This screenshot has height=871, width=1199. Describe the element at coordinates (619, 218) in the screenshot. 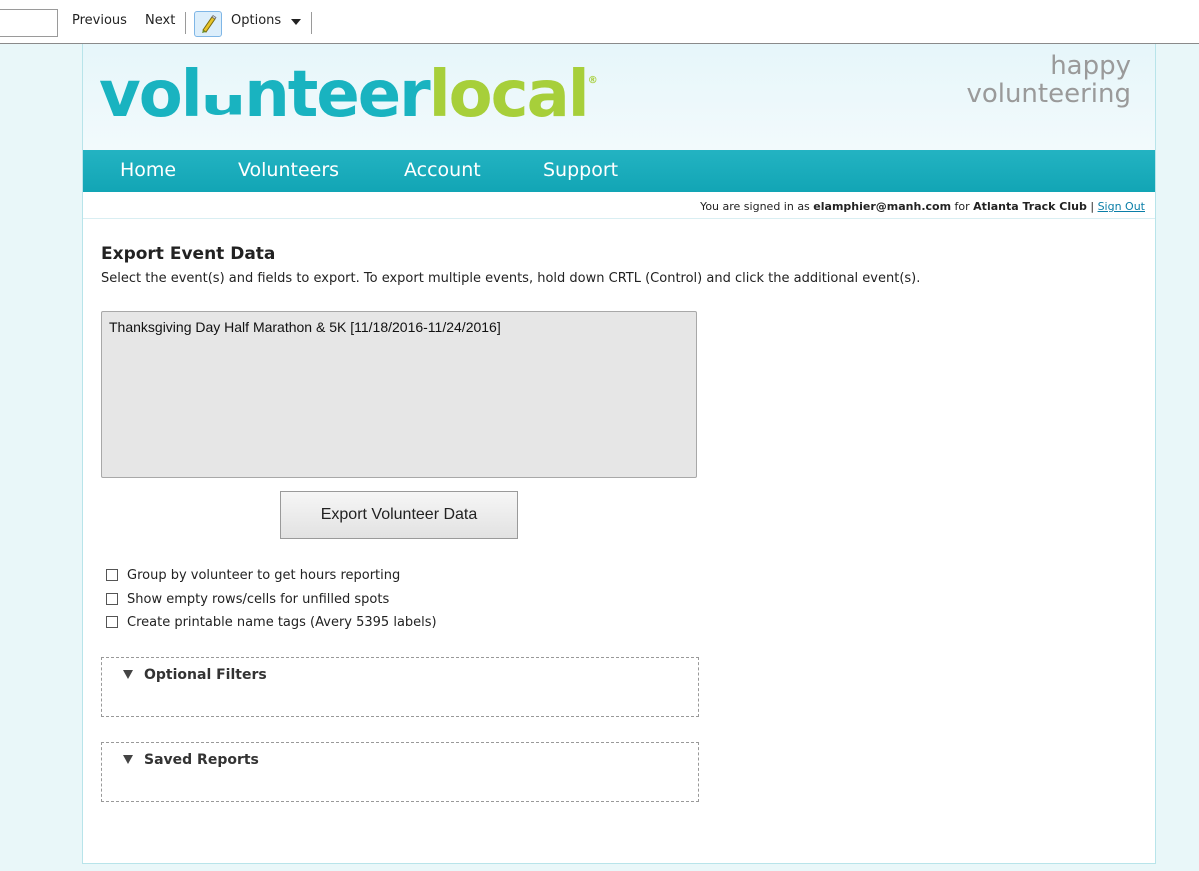

I see `header-divider` at that location.